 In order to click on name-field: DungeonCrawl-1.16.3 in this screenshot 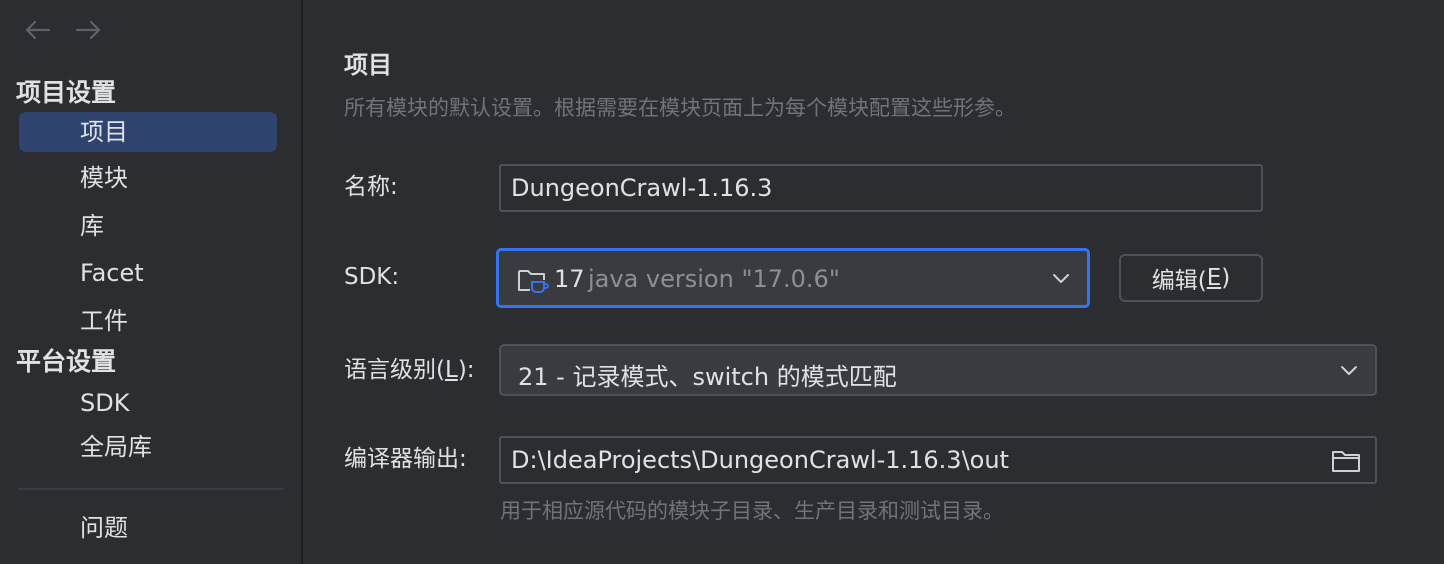, I will do `click(881, 188)`.